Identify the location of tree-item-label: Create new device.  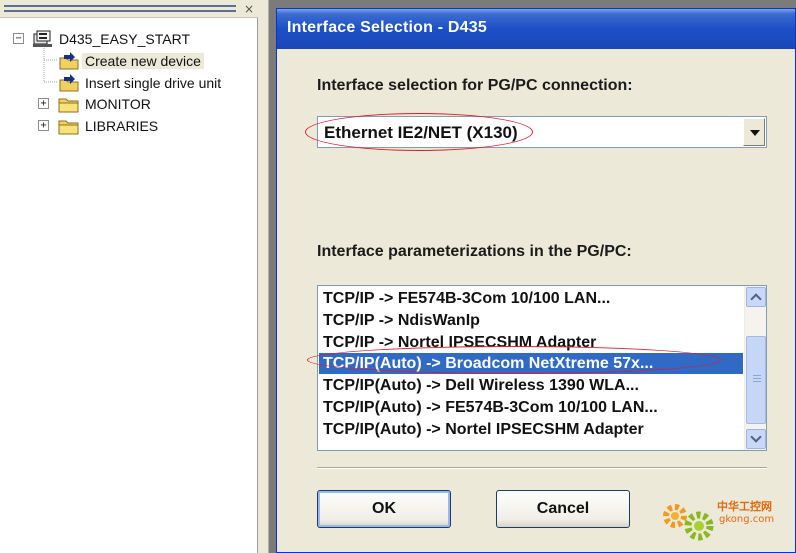
(143, 60).